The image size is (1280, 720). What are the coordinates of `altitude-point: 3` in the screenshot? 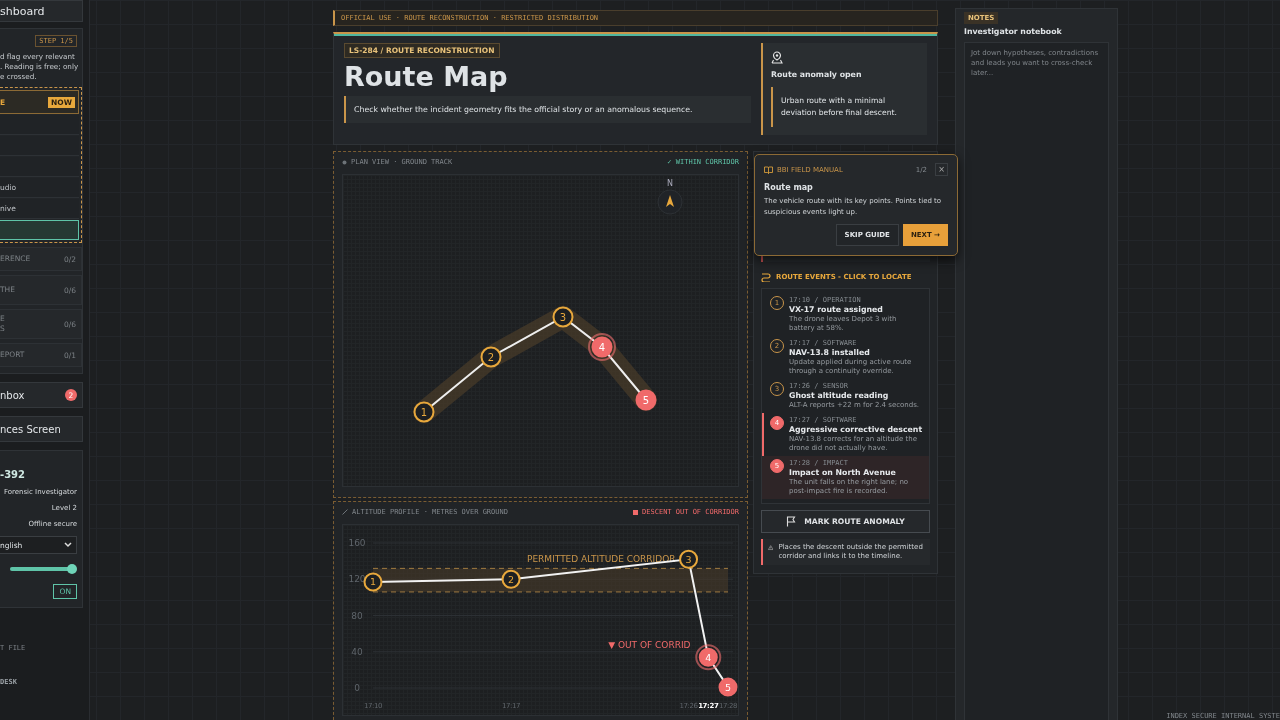 It's located at (689, 559).